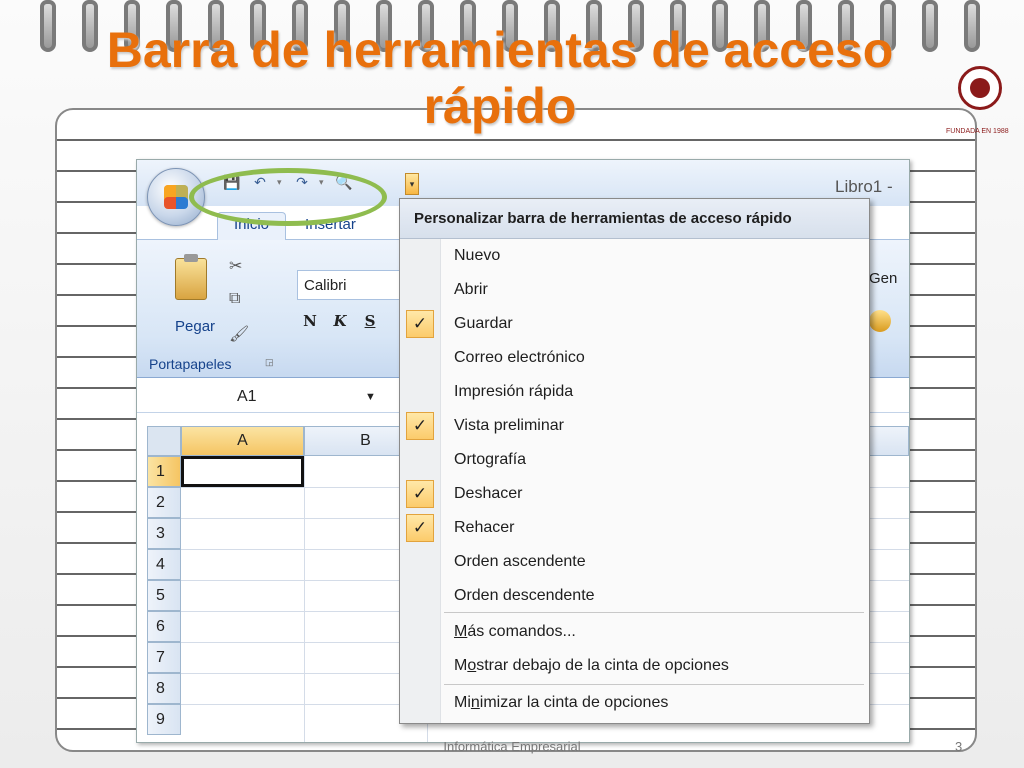 The width and height of the screenshot is (1024, 768). Describe the element at coordinates (634, 256) in the screenshot. I see `menu-item: Nuevo` at that location.